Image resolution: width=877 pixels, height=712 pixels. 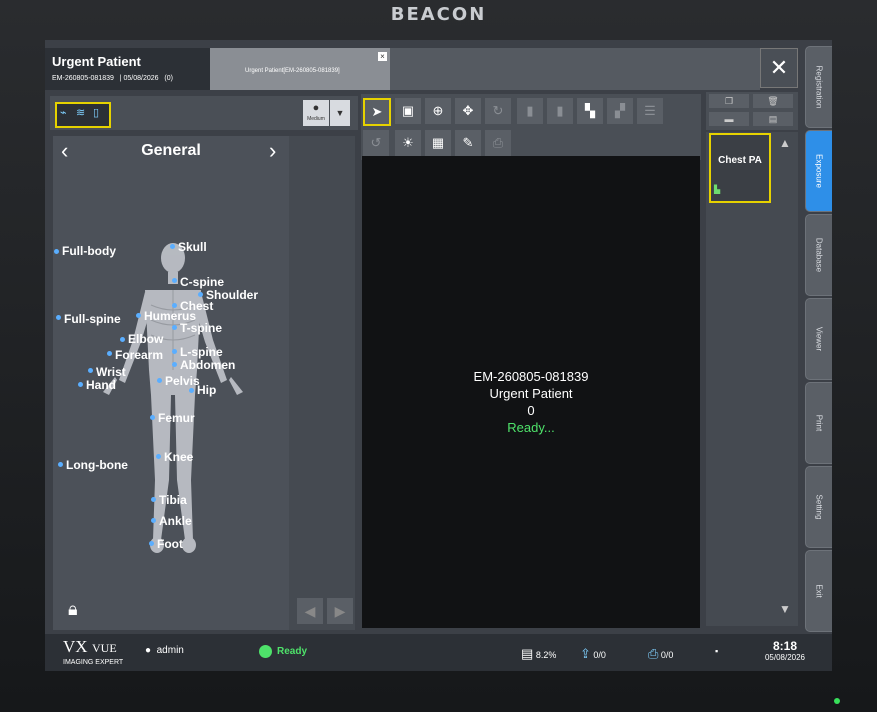 What do you see at coordinates (498, 111) in the screenshot?
I see `rotate-icon: ↻` at bounding box center [498, 111].